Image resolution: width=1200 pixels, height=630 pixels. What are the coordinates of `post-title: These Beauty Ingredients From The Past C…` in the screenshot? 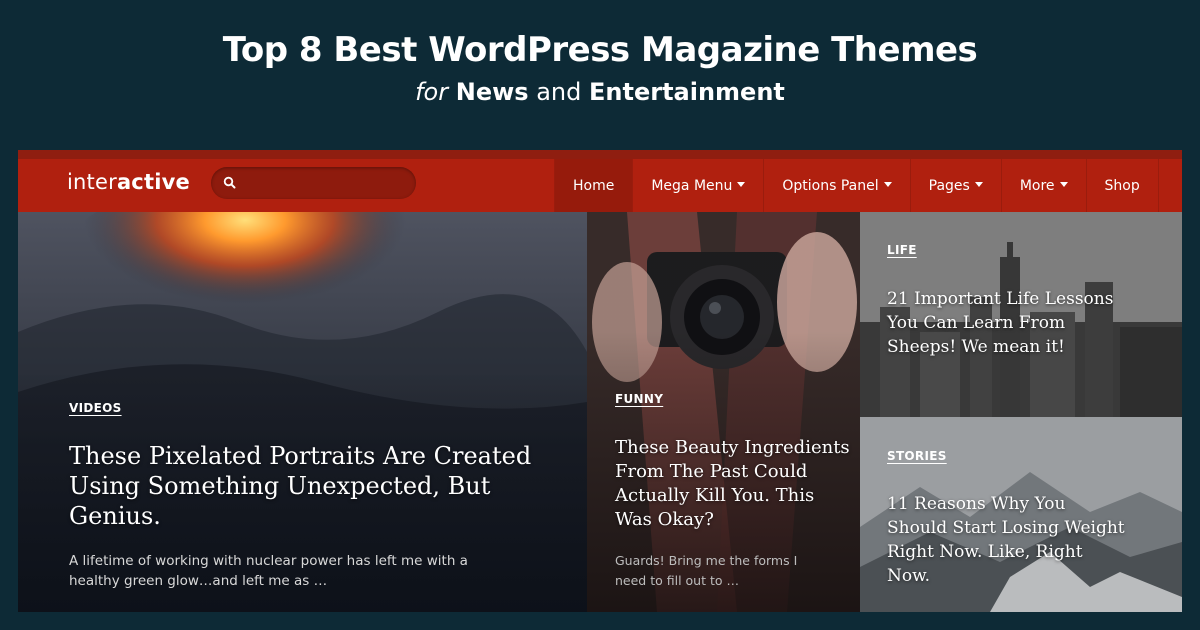 It's located at (732, 484).